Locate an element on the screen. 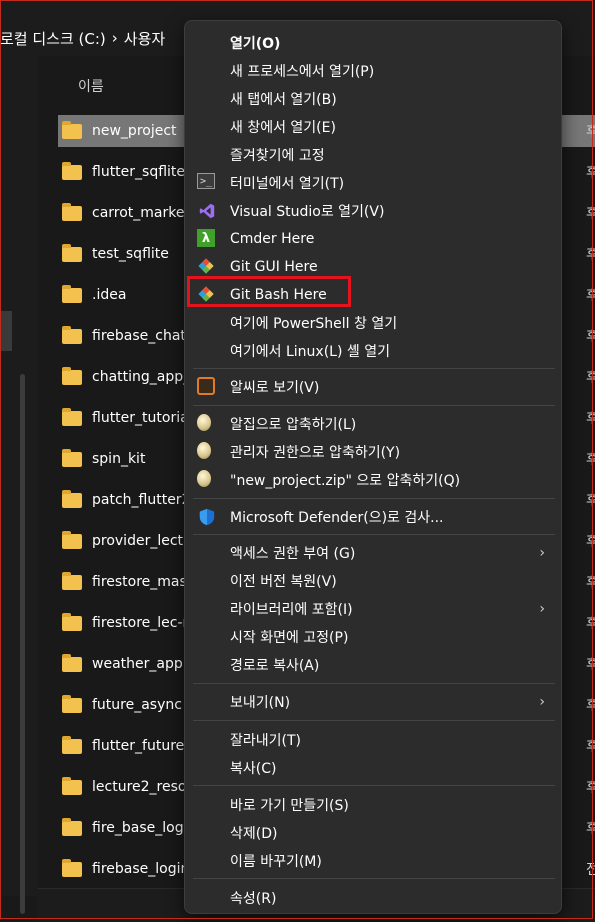  menu-label: 이름 바꾸기(M) is located at coordinates (276, 862).